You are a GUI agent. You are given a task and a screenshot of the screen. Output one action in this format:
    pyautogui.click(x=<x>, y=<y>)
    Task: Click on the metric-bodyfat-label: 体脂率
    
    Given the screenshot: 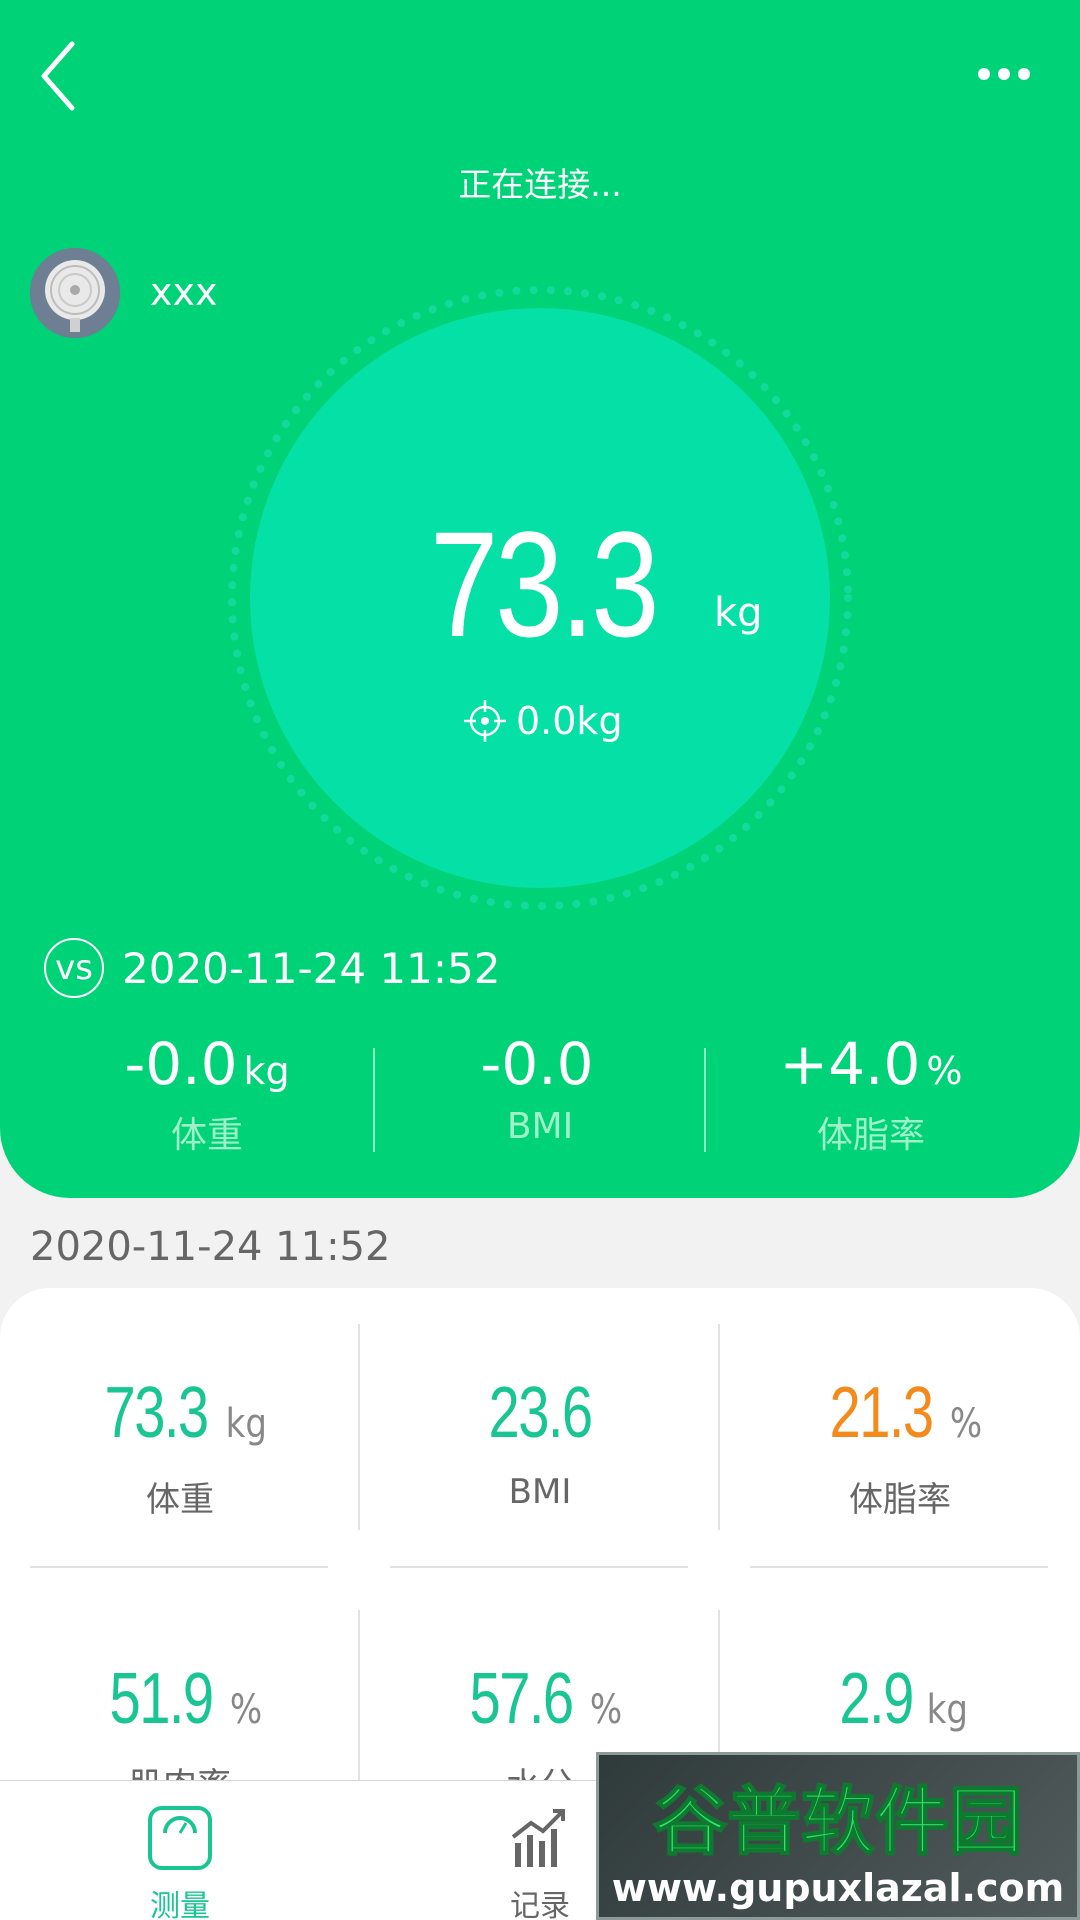 What is the action you would take?
    pyautogui.click(x=900, y=1500)
    